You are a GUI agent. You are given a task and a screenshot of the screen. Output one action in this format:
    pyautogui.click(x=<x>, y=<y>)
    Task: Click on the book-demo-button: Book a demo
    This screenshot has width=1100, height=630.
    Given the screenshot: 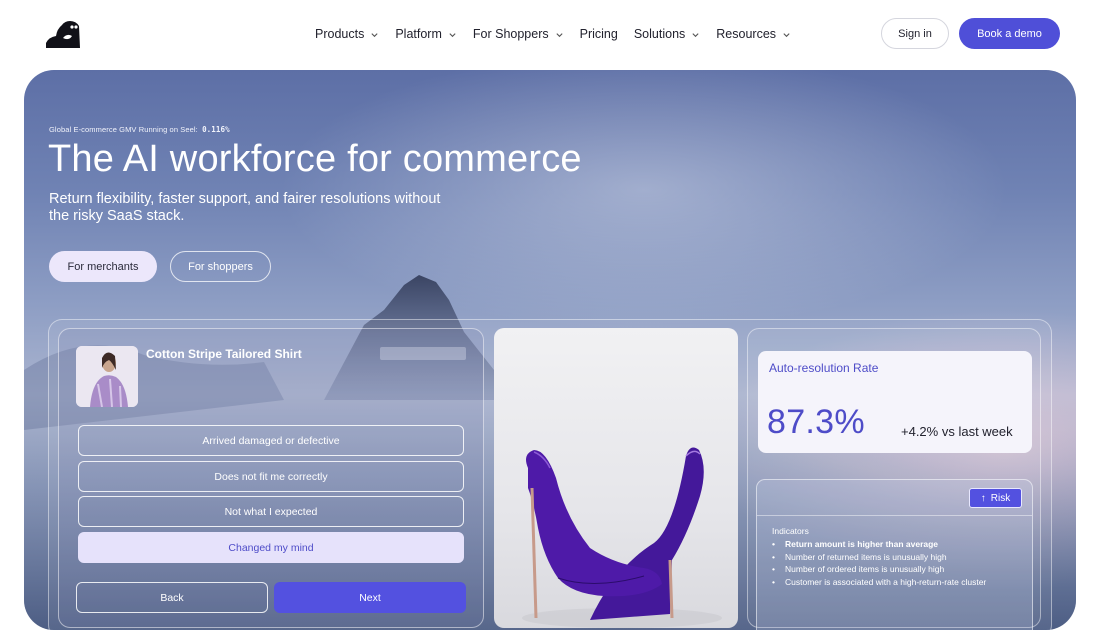 What is the action you would take?
    pyautogui.click(x=1009, y=33)
    